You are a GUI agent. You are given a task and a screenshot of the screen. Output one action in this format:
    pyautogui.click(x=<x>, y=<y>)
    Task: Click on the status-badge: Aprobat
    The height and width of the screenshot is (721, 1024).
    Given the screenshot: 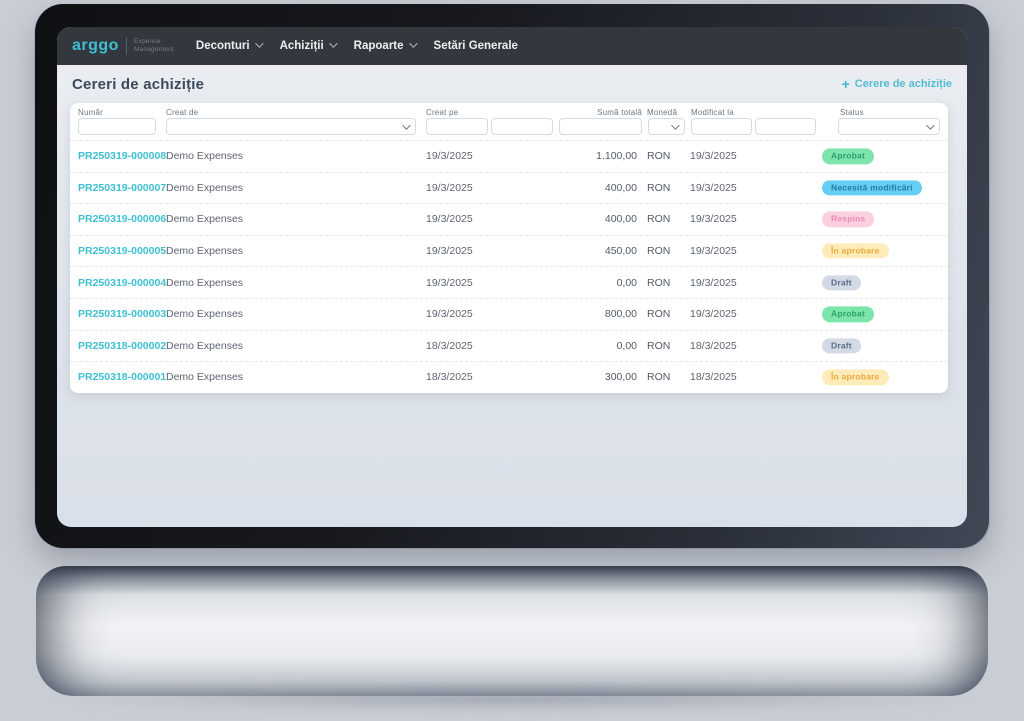 What is the action you would take?
    pyautogui.click(x=848, y=156)
    